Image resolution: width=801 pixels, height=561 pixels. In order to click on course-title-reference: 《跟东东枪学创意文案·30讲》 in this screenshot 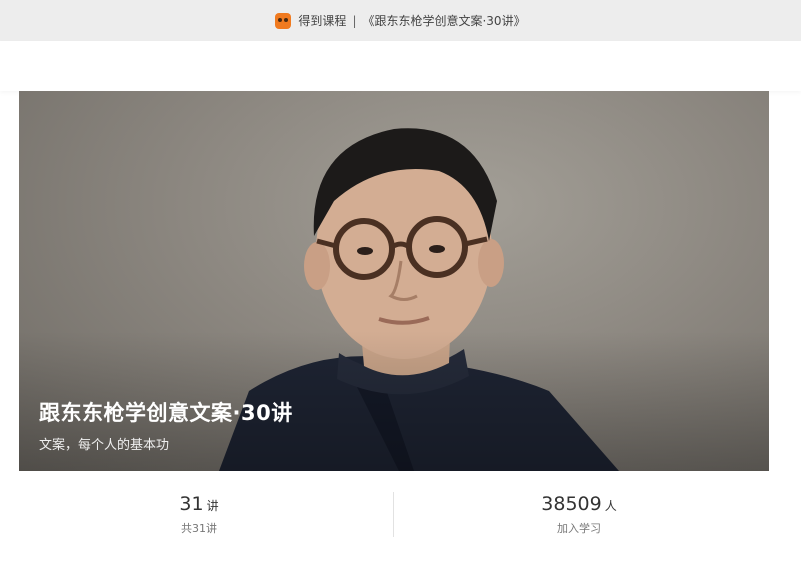, I will do `click(444, 21)`.